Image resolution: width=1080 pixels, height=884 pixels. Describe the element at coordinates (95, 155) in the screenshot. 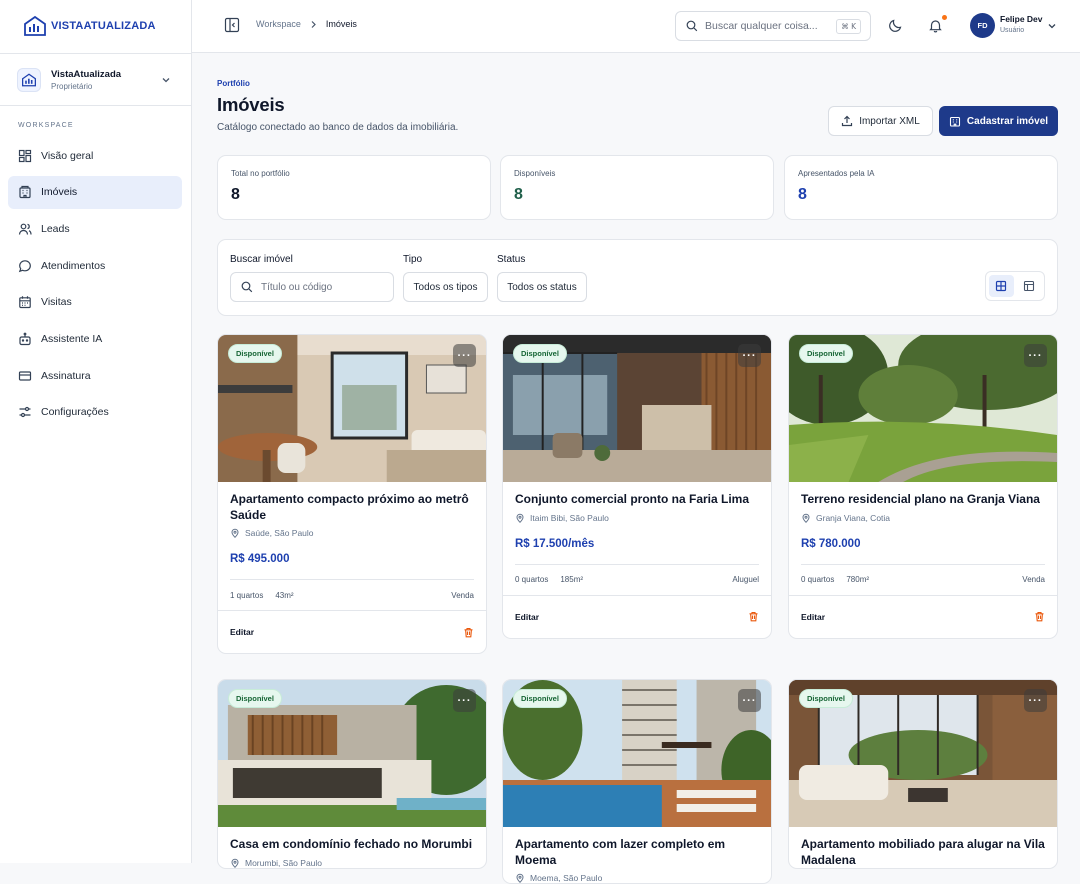

I see `sidebar-item-visao-geral: Visão geral` at that location.